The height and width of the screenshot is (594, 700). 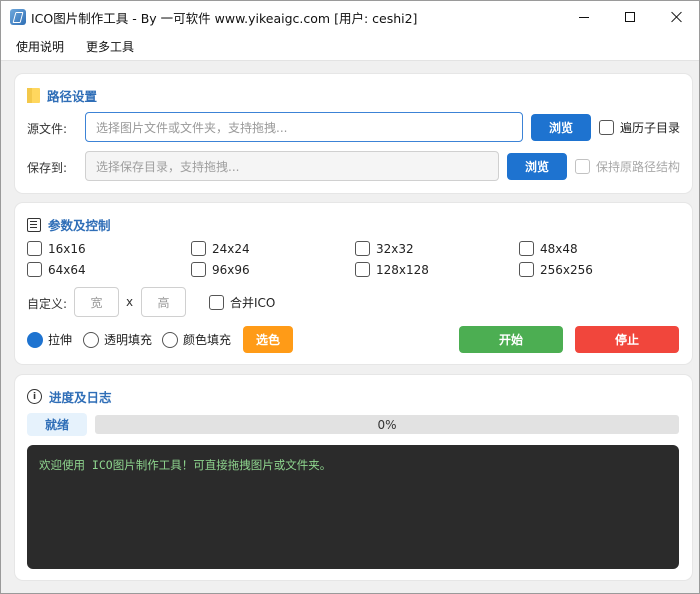 I want to click on size-label: 24x24, so click(x=231, y=248).